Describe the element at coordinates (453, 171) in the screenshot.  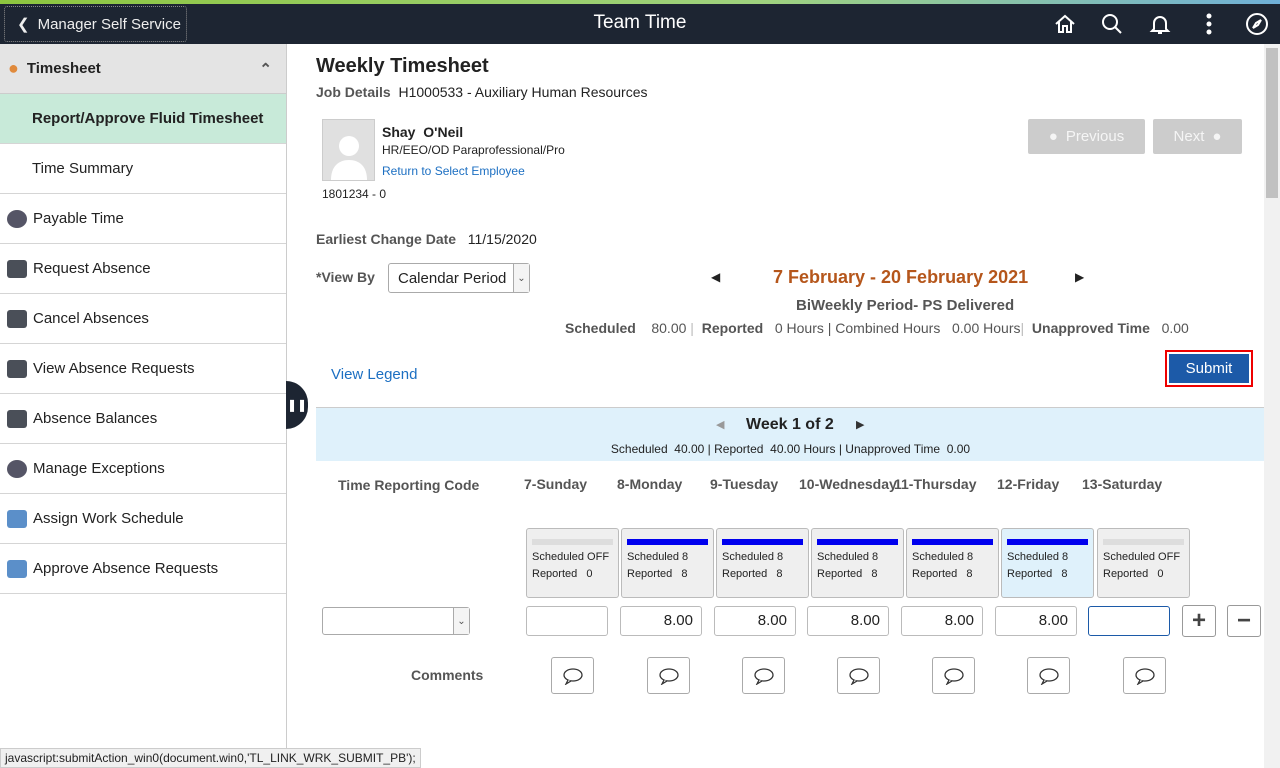
I see `return-to-select-employee-link: Return to Select Employee` at that location.